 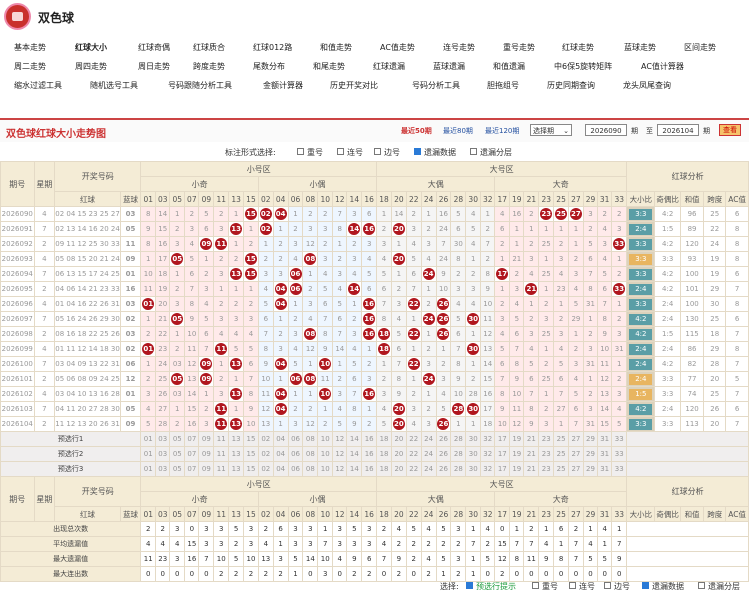 I want to click on nav-item: 重号走势, so click(x=519, y=47).